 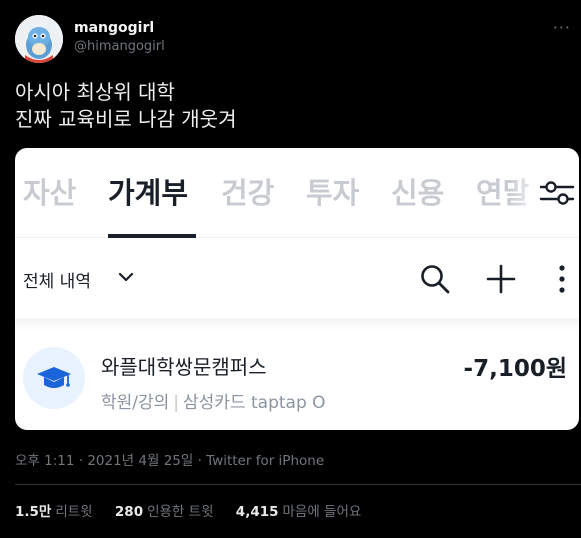 I want to click on divider, so click(x=298, y=484).